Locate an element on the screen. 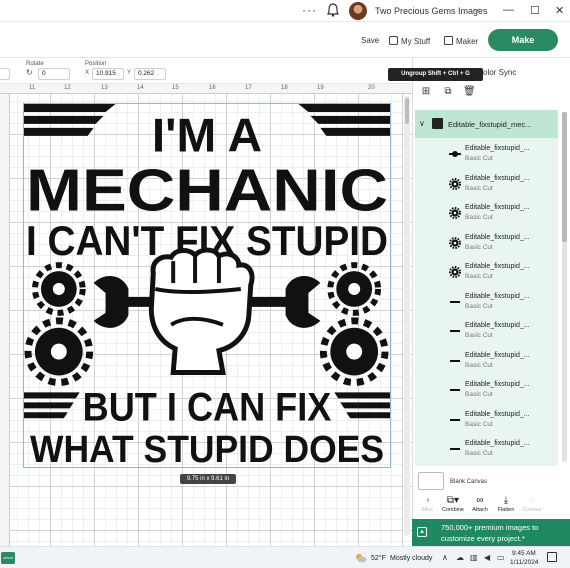 The width and height of the screenshot is (570, 568). machine-icon is located at coordinates (448, 40).